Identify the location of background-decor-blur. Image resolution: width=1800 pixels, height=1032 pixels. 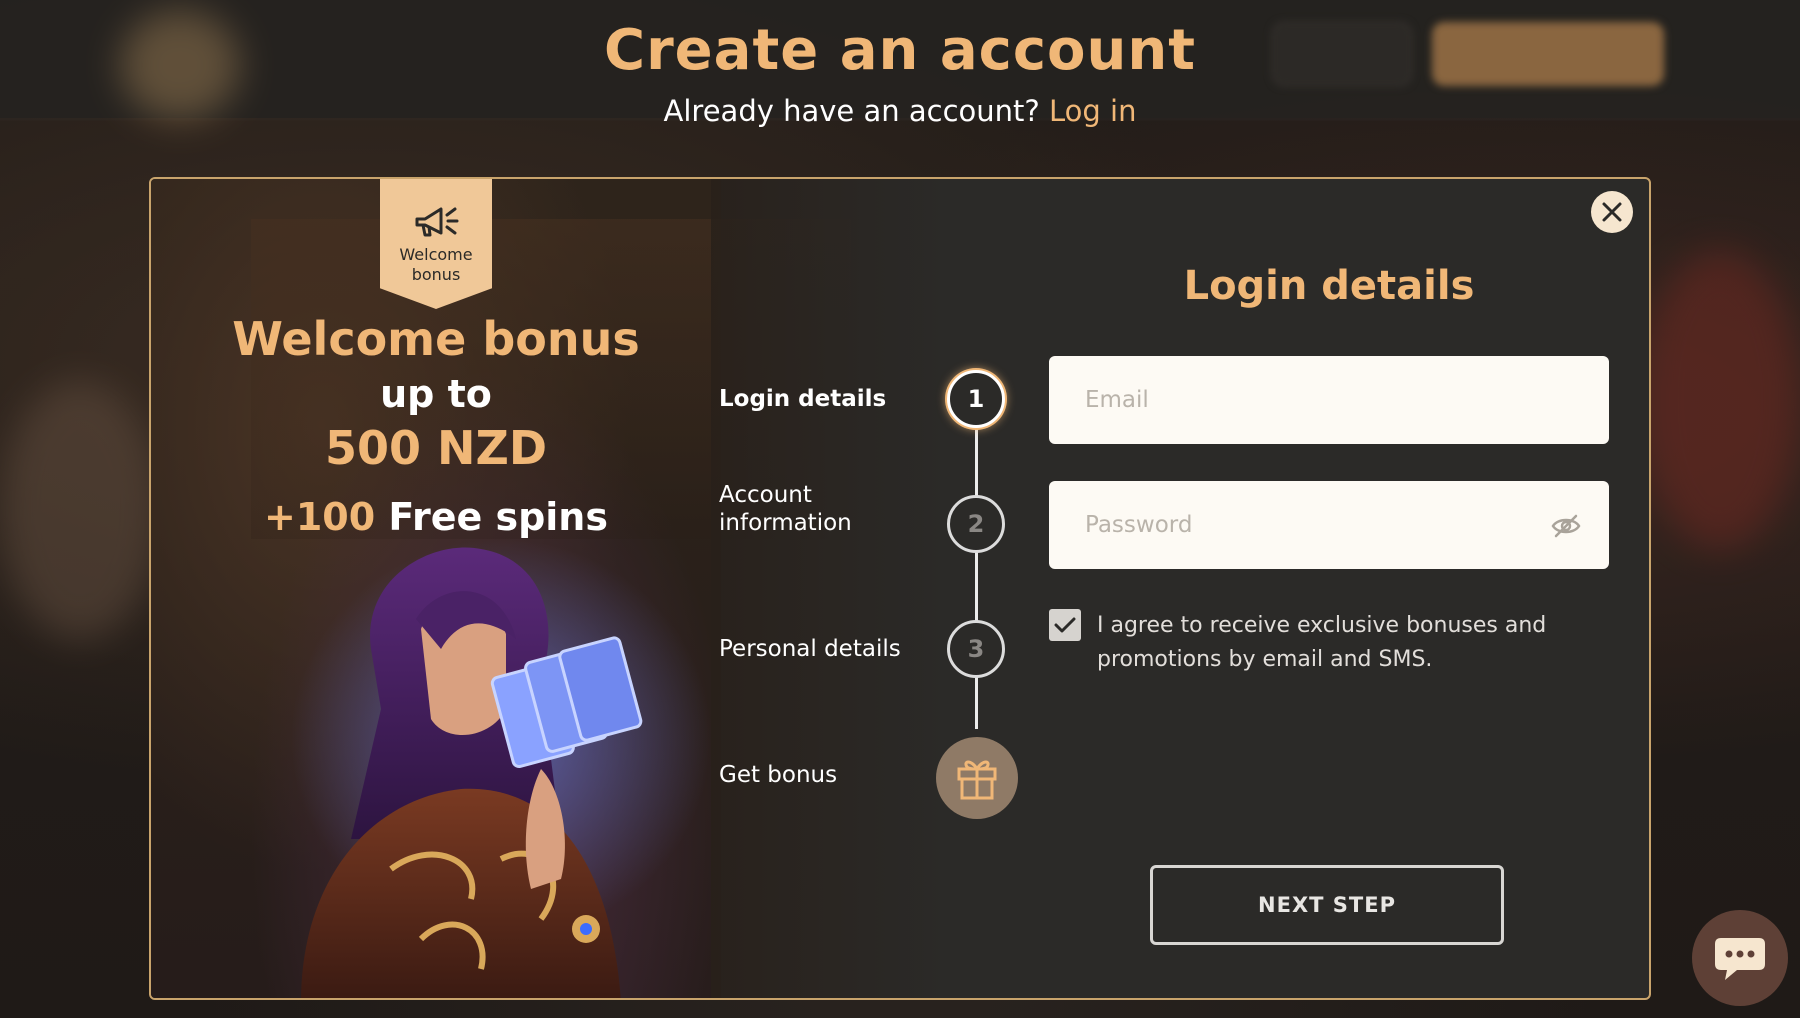
(1720, 400).